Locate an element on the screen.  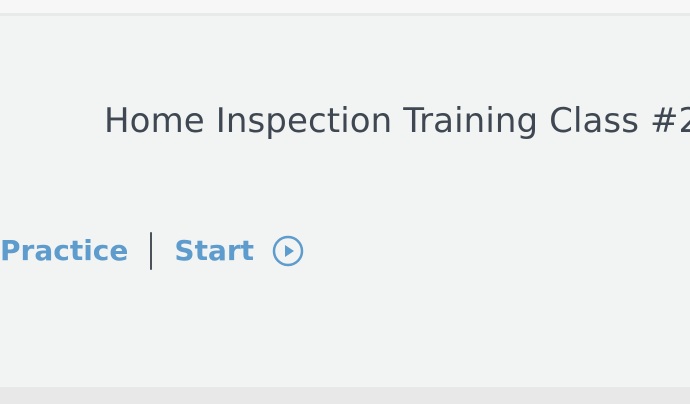
bottom-strip is located at coordinates (345, 395).